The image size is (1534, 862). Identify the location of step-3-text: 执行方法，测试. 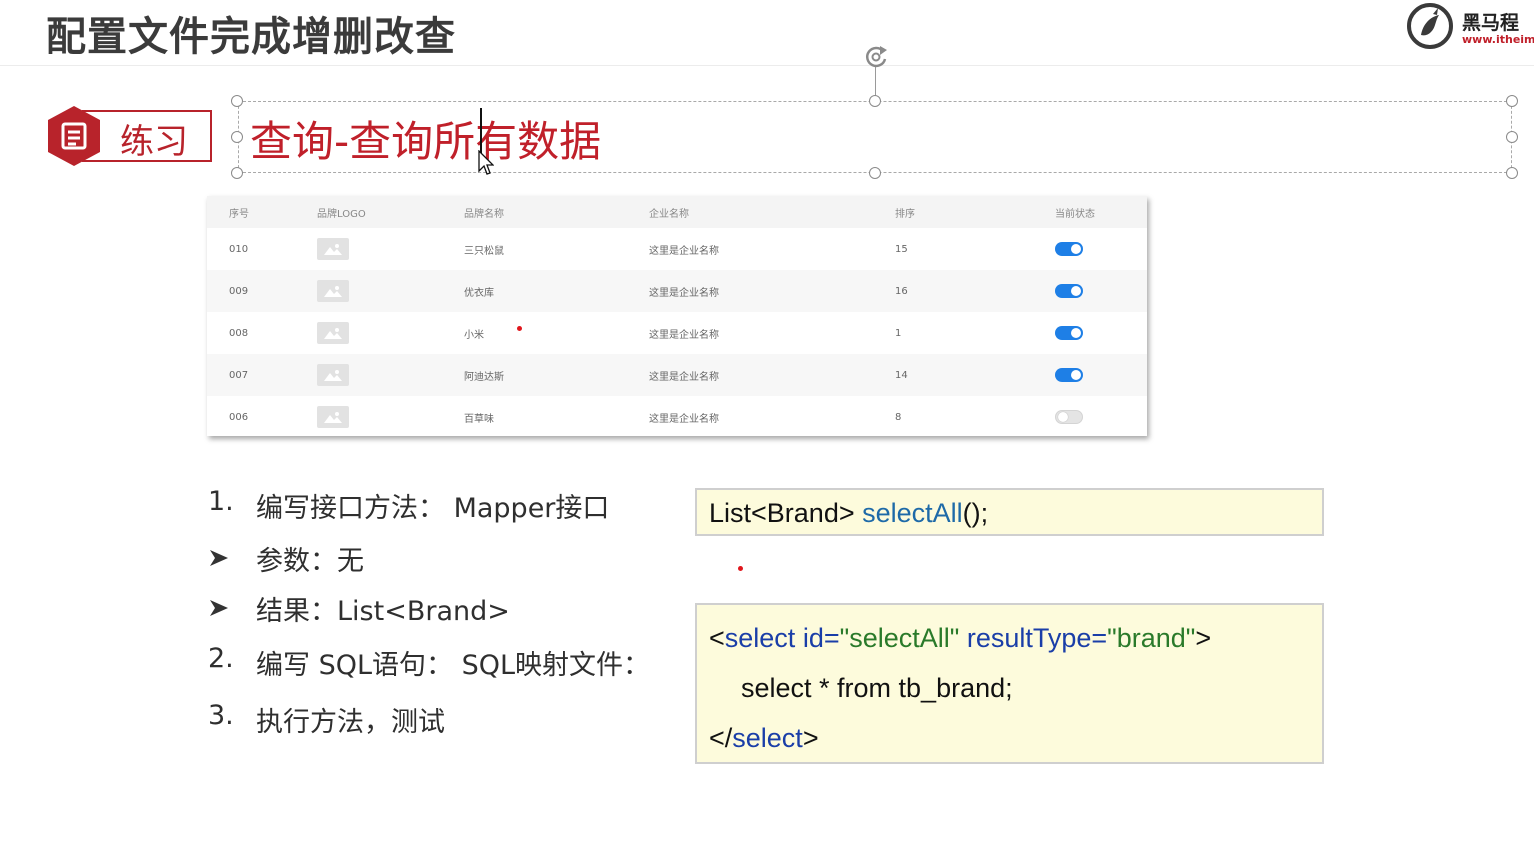
(350, 722).